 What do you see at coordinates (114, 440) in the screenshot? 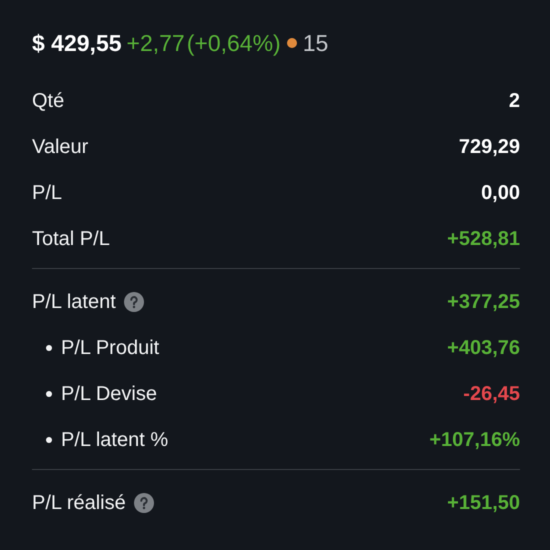
I see `row-label: P/L latent %` at bounding box center [114, 440].